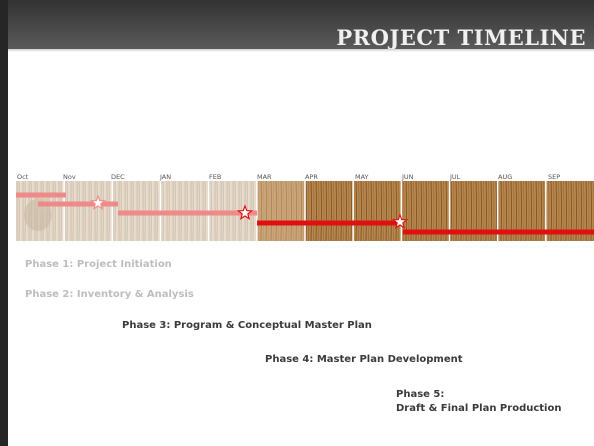  I want to click on phase-5-bar, so click(498, 232).